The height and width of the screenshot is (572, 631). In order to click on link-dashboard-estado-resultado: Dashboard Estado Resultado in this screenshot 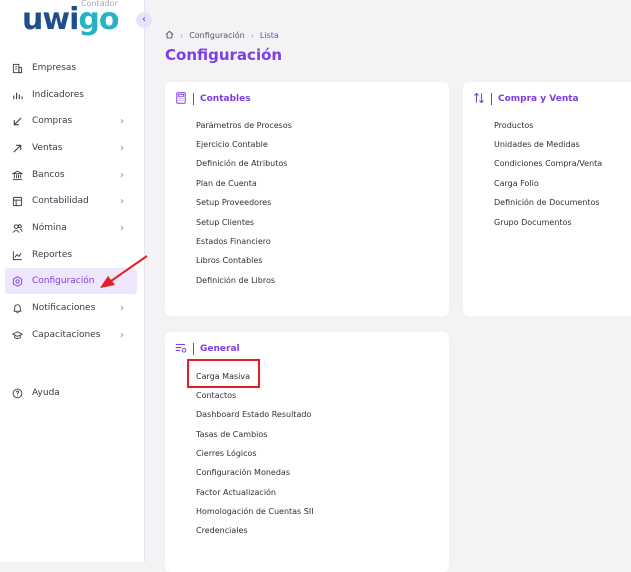, I will do `click(253, 414)`.